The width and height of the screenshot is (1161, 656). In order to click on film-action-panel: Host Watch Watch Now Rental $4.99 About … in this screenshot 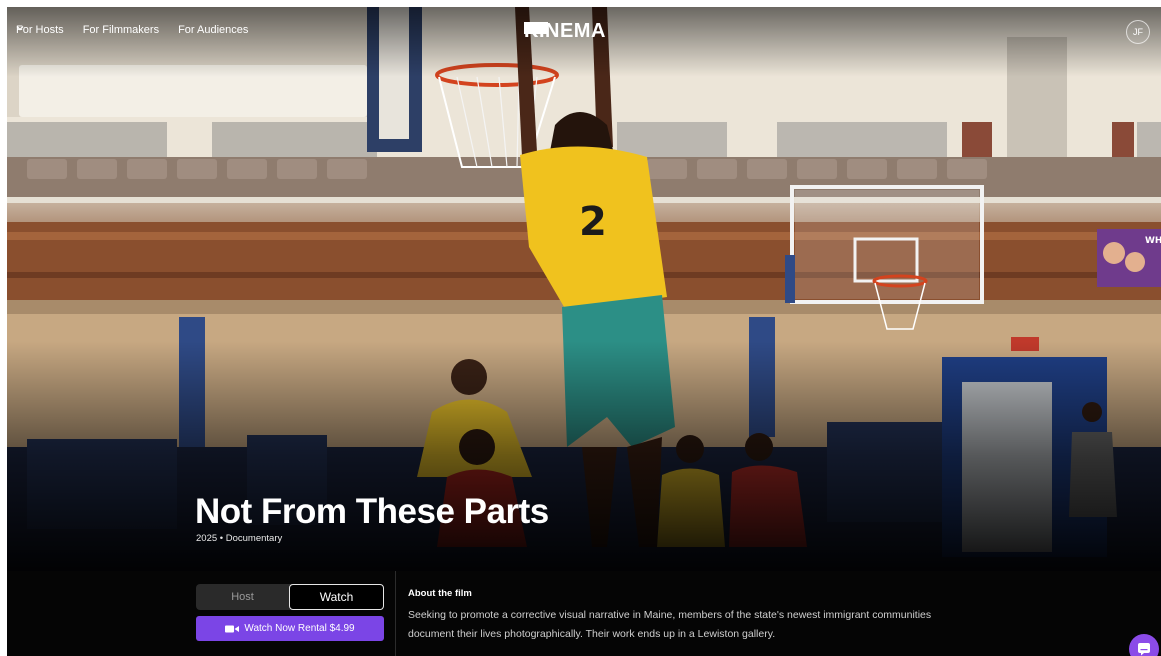, I will do `click(584, 613)`.